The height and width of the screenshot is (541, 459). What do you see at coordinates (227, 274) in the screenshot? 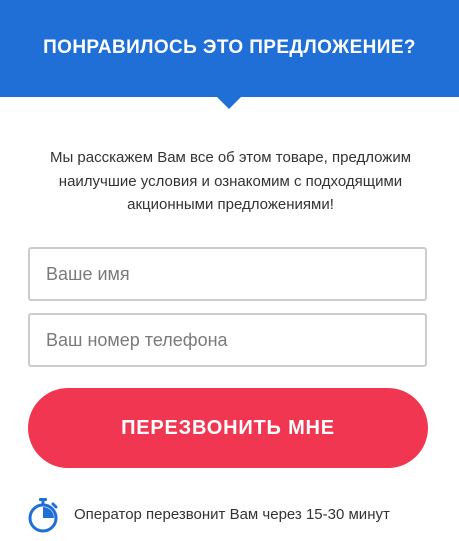
I see `name-input` at bounding box center [227, 274].